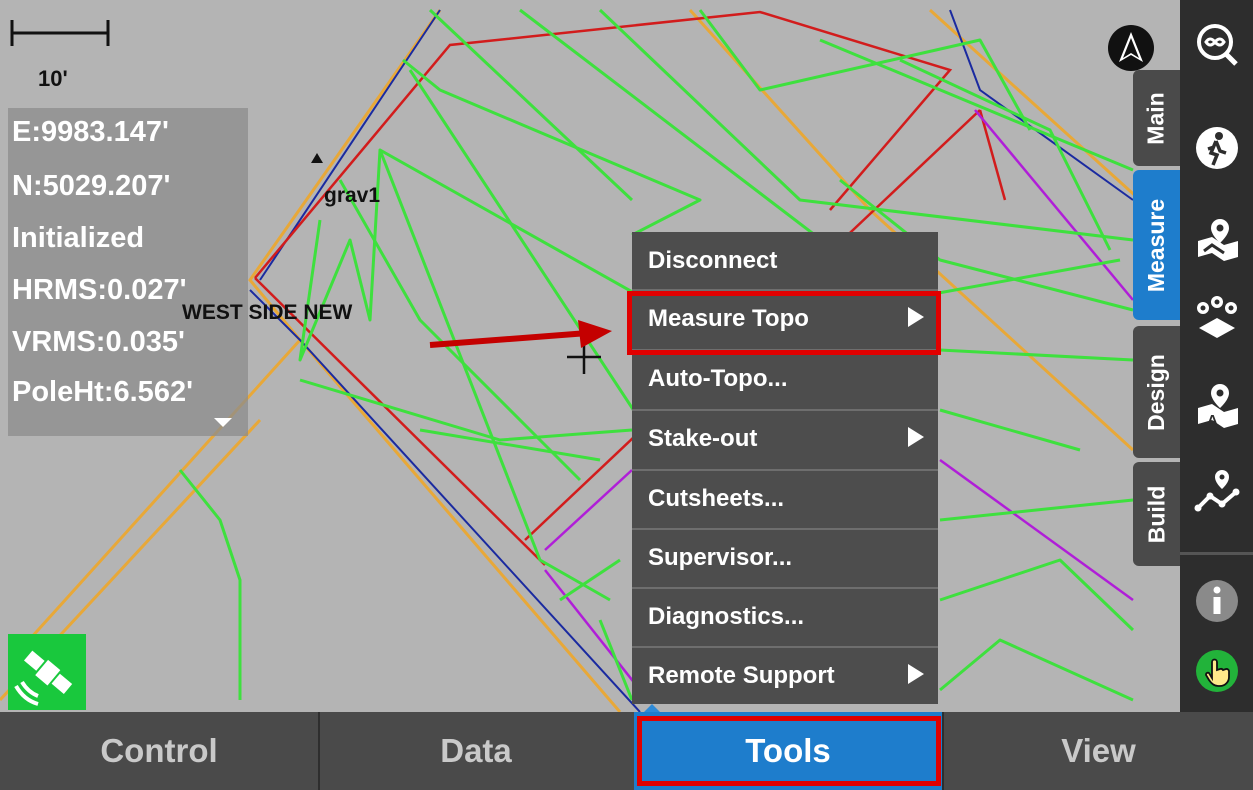 The height and width of the screenshot is (790, 1253). Describe the element at coordinates (1217, 45) in the screenshot. I see `zoom-extents-icon` at that location.